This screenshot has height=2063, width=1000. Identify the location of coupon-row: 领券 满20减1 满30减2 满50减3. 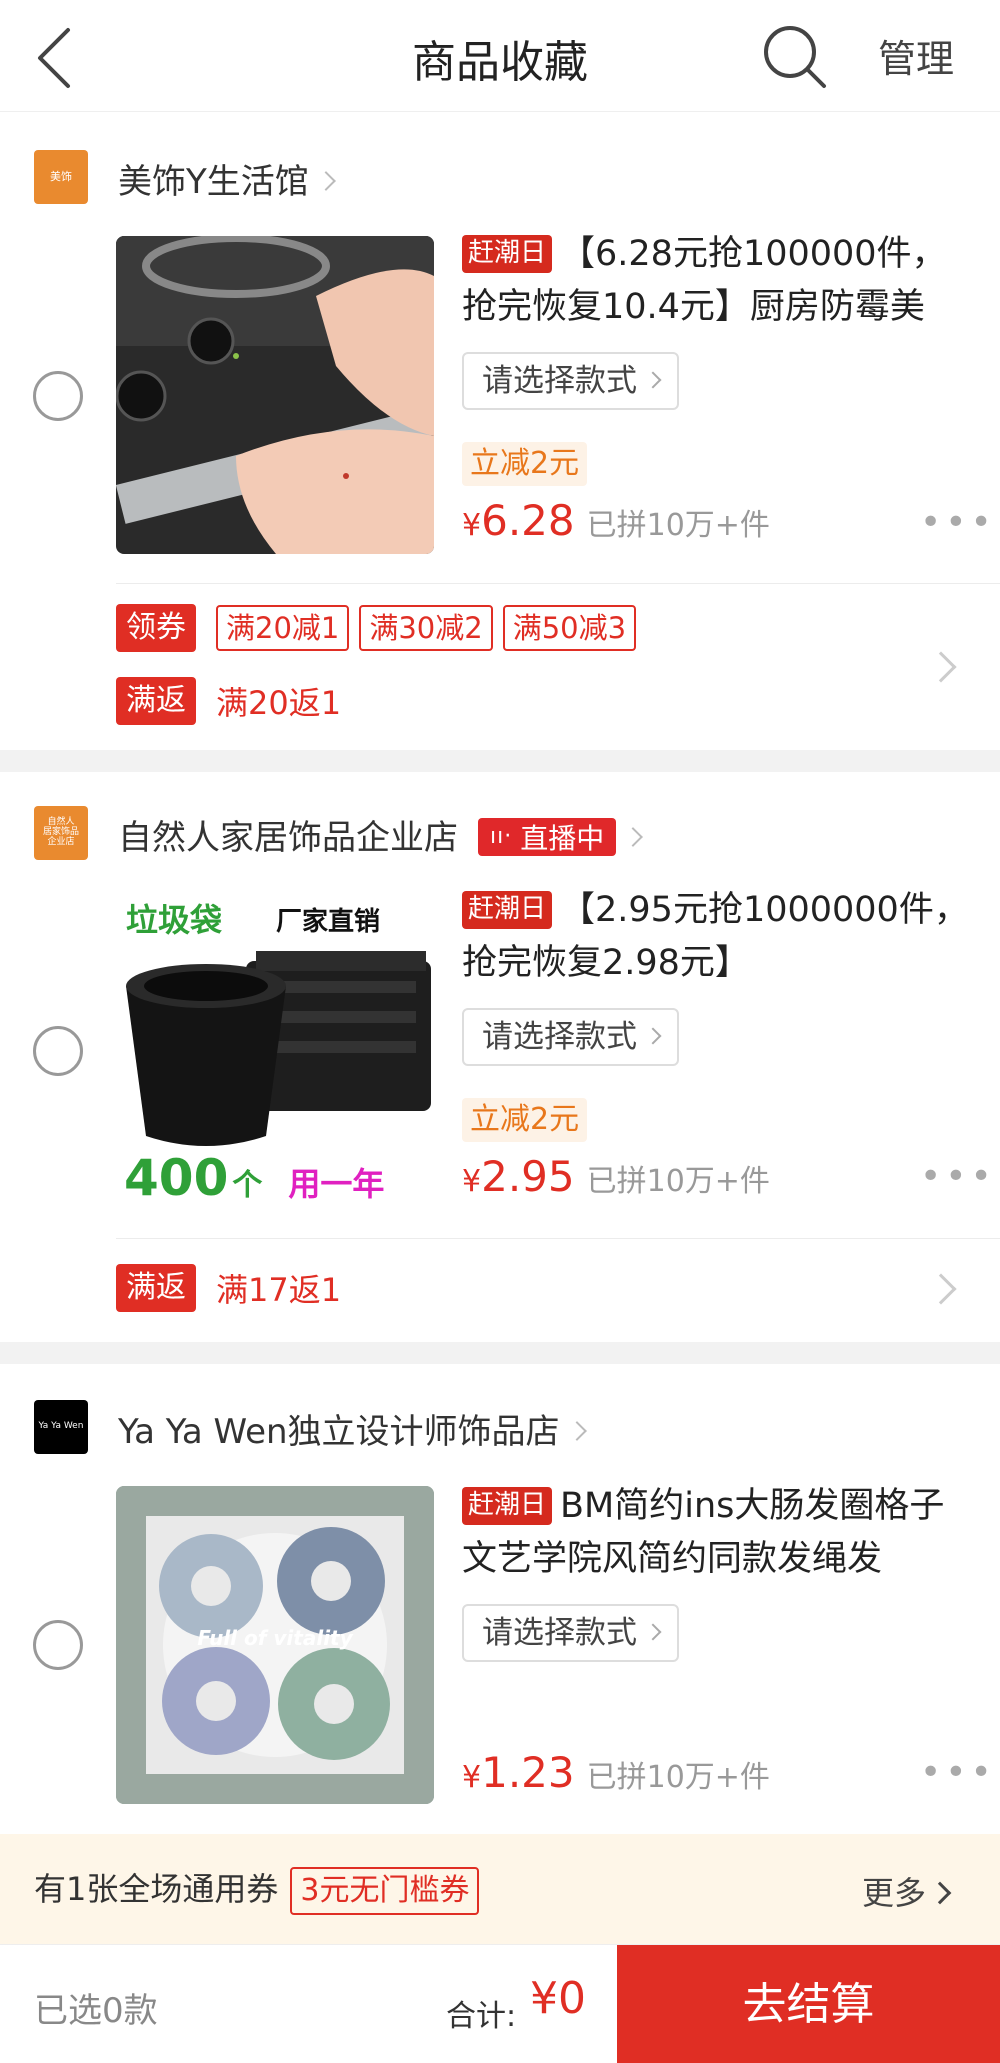
(381, 628).